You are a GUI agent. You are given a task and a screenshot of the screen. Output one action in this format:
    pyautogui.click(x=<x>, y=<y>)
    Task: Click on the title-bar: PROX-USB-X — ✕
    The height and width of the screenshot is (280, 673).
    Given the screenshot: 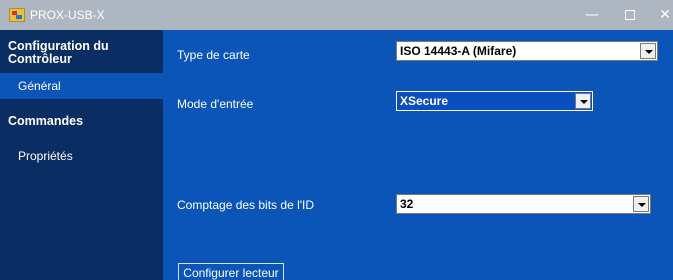 What is the action you would take?
    pyautogui.click(x=336, y=15)
    